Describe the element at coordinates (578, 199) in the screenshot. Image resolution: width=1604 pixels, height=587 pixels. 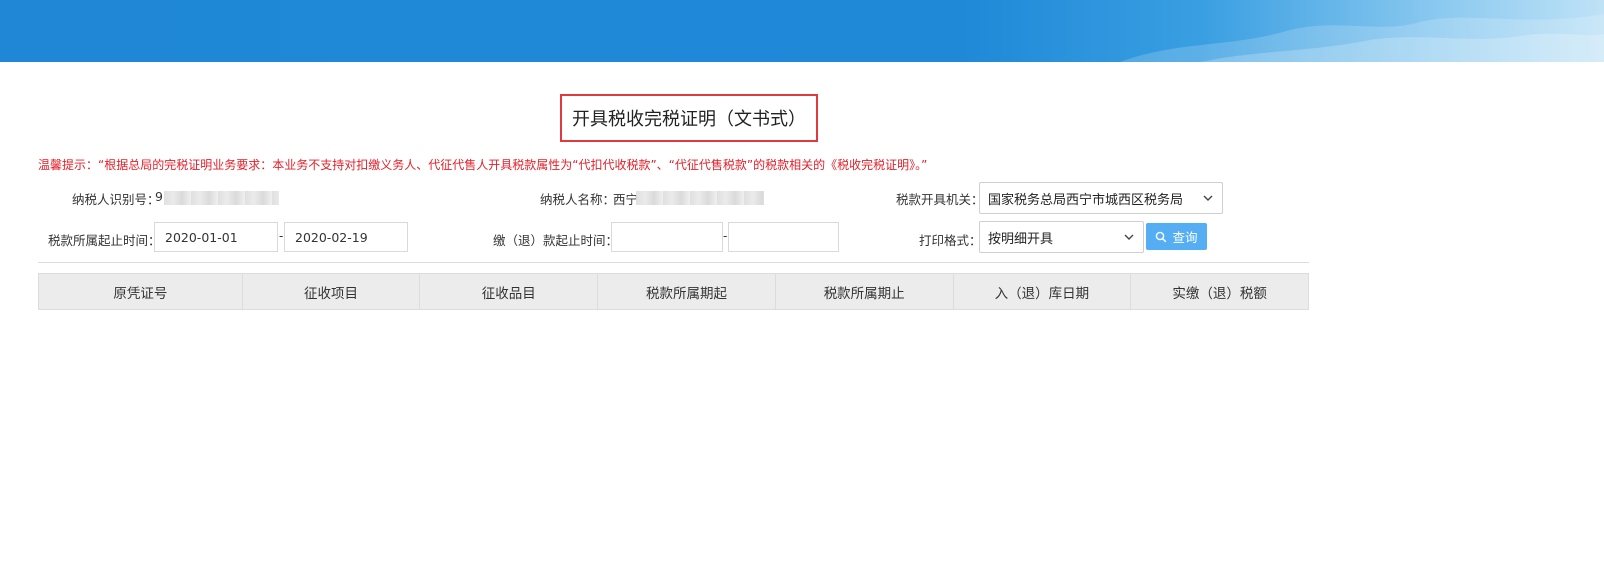
I see `taxpayer-name-label: 纳税人名称：` at that location.